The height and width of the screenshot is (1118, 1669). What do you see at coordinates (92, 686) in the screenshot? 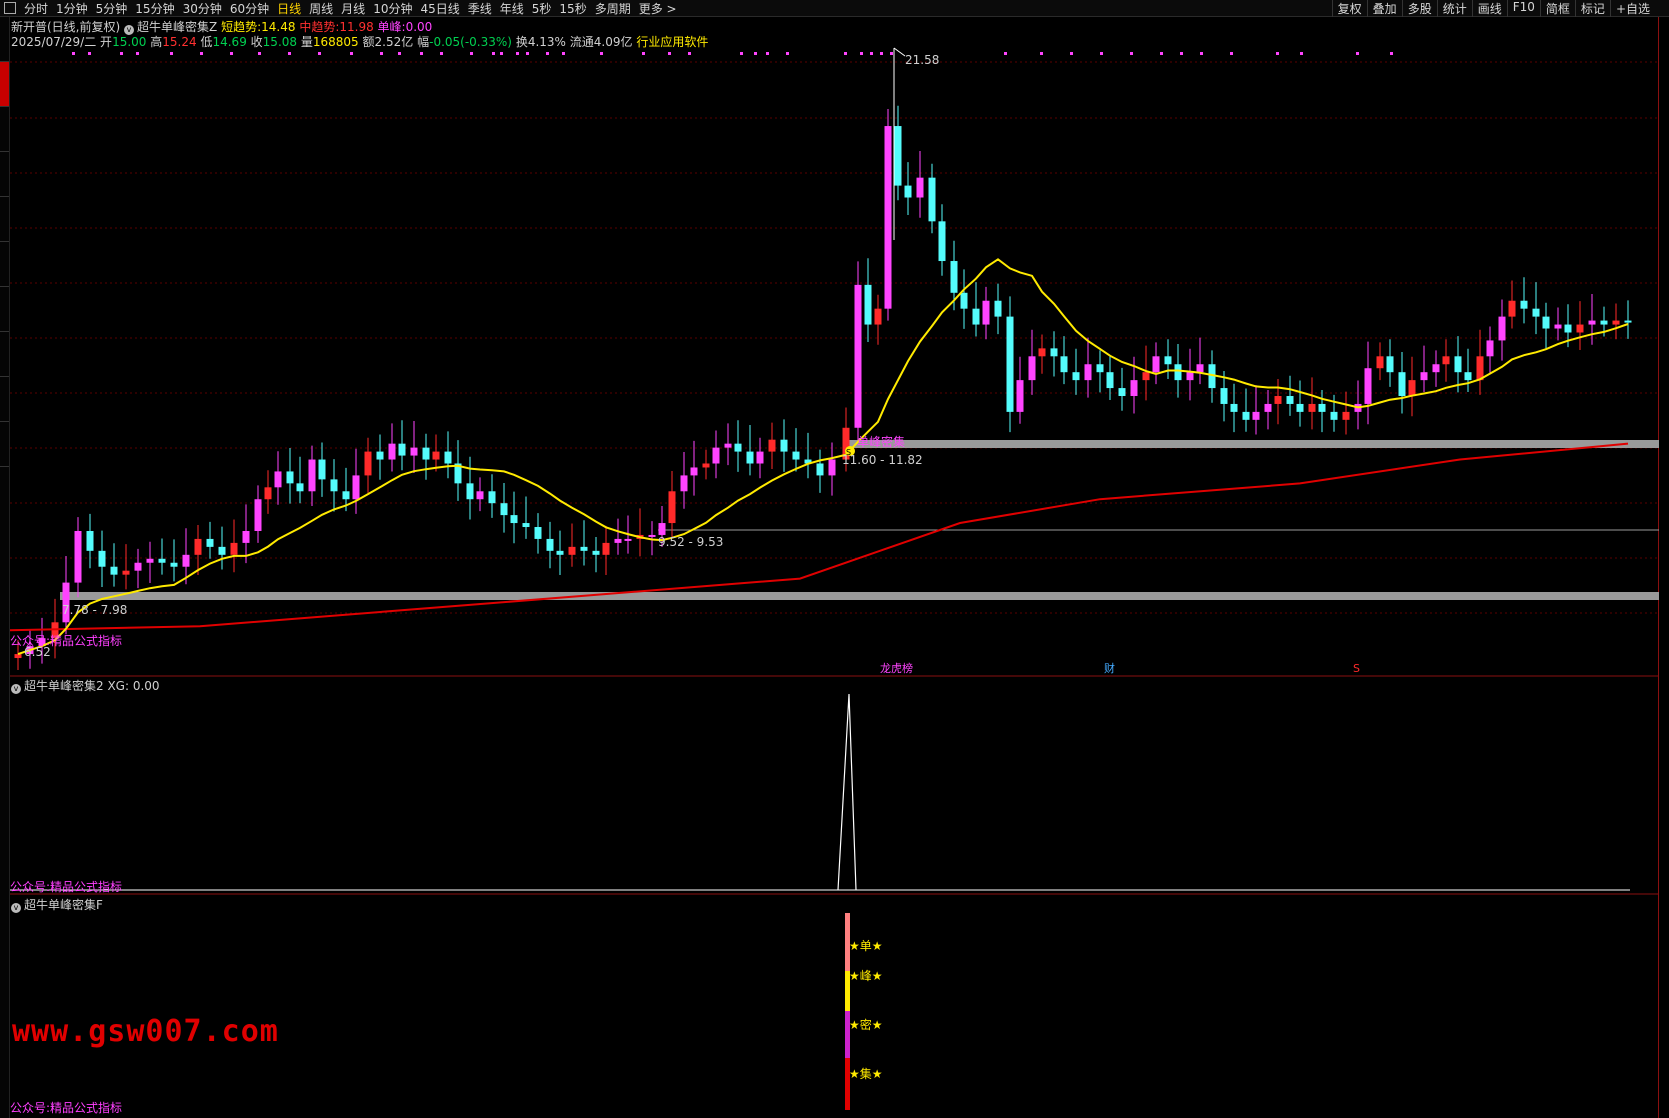
I see `sub1-title-text: 超牛单峰密集2 XG: 0.00` at bounding box center [92, 686].